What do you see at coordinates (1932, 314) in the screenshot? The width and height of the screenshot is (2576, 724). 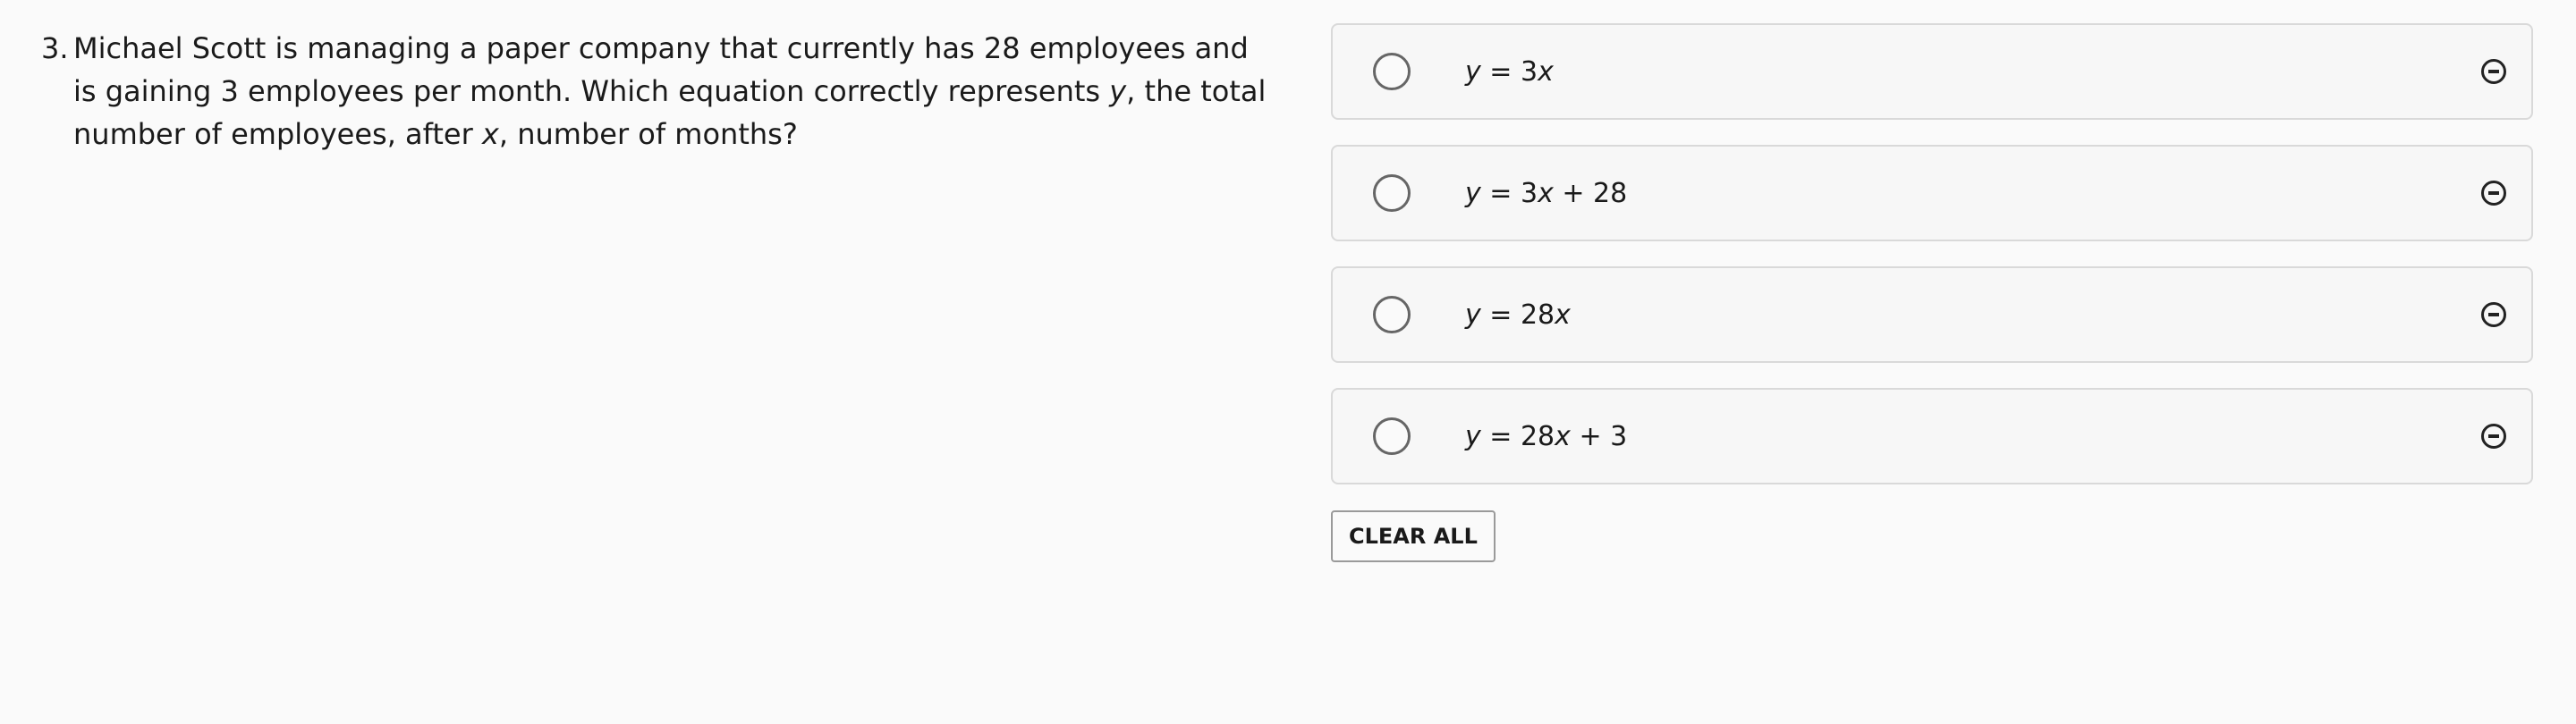 I see `answer-choice-c: y = 28x` at bounding box center [1932, 314].